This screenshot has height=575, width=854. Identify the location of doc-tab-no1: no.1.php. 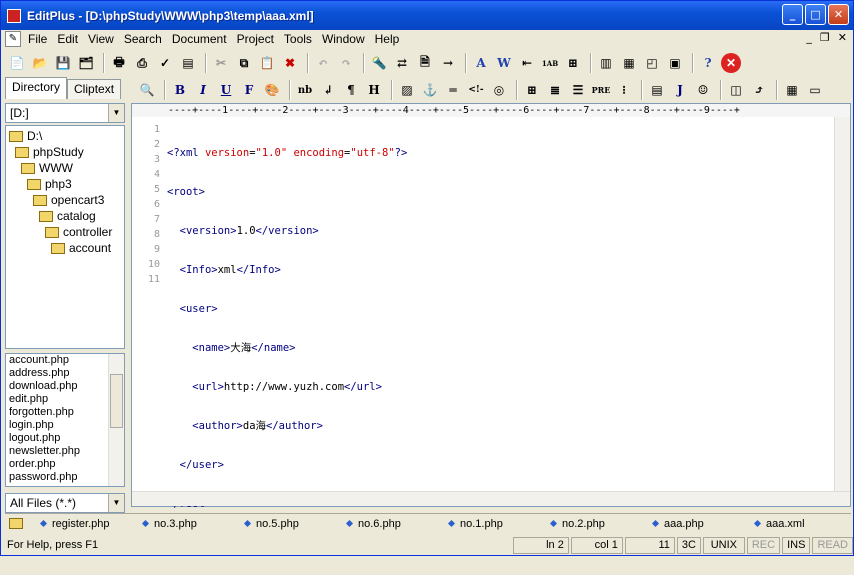
(492, 524).